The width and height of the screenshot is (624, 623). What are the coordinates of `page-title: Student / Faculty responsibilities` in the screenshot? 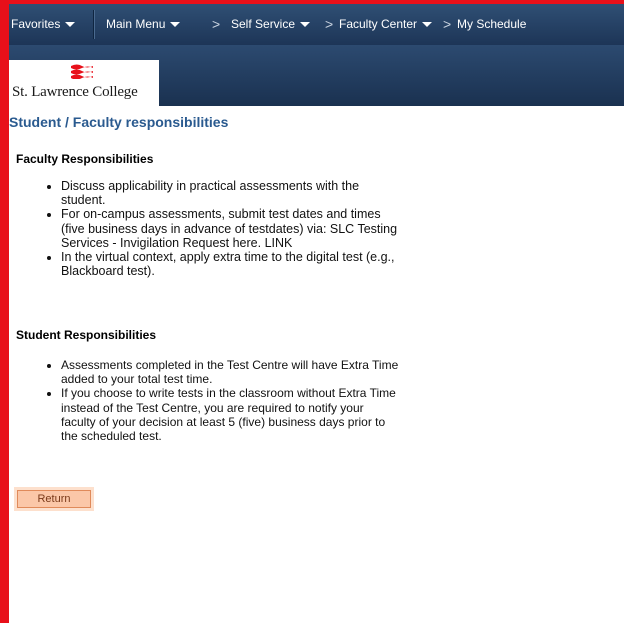 It's located at (119, 122).